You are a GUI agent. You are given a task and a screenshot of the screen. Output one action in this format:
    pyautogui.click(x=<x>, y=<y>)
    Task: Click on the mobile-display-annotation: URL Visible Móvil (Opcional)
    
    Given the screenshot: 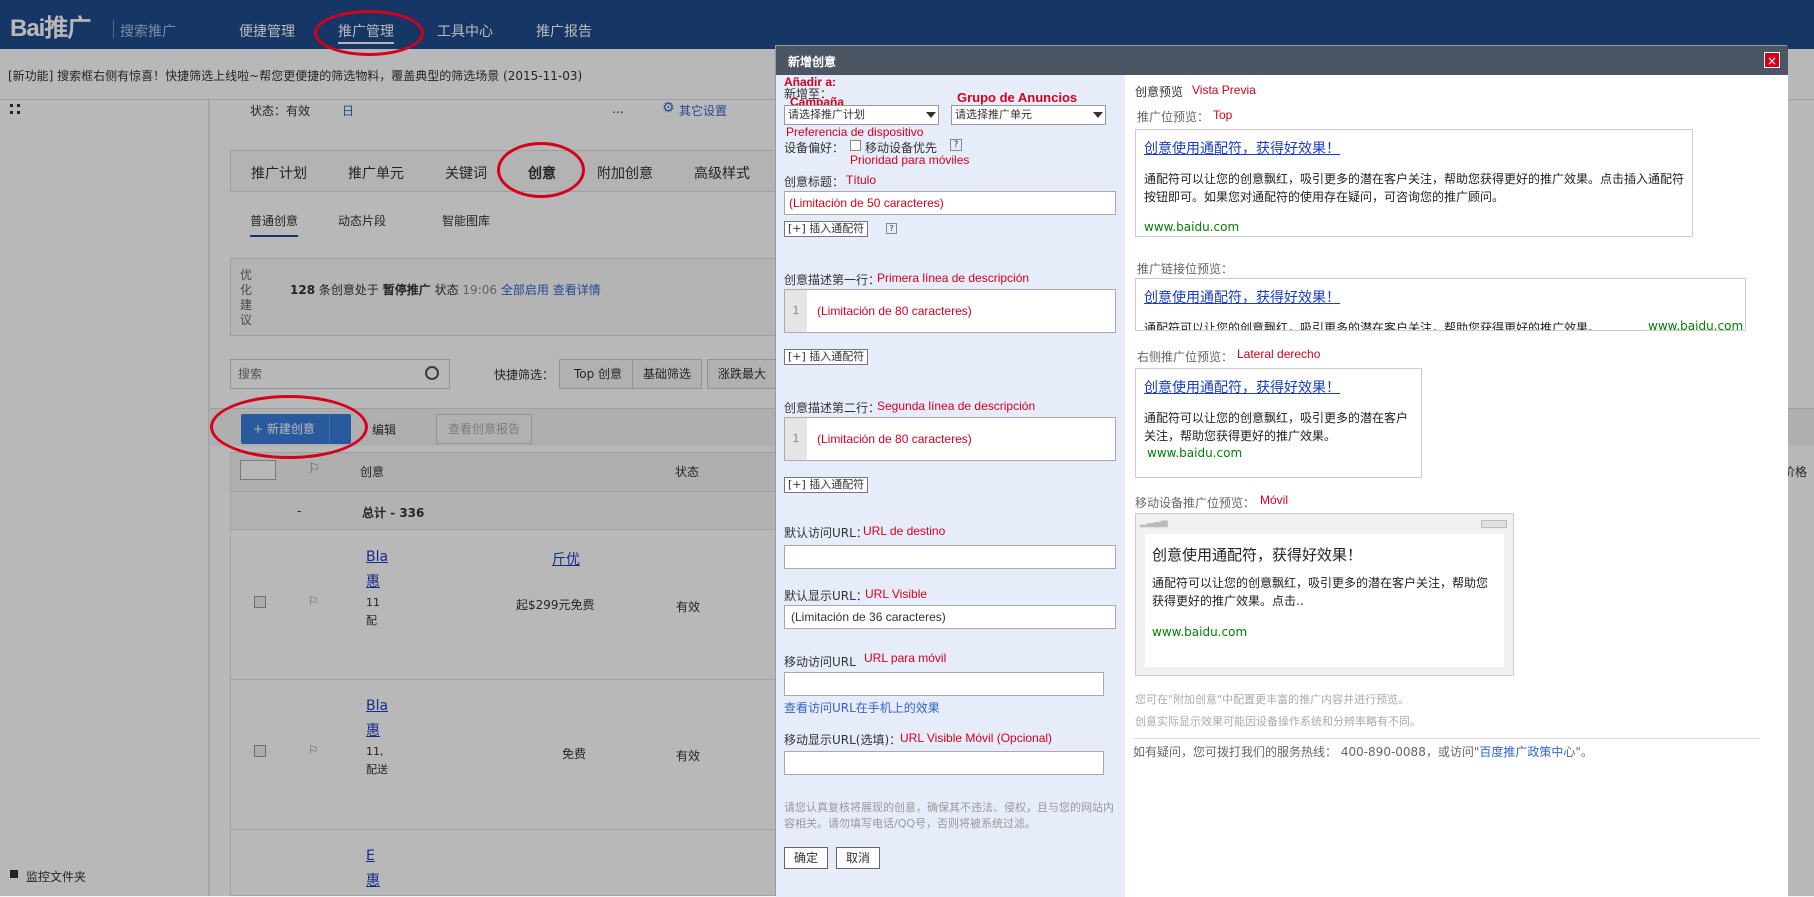 What is the action you would take?
    pyautogui.click(x=976, y=738)
    